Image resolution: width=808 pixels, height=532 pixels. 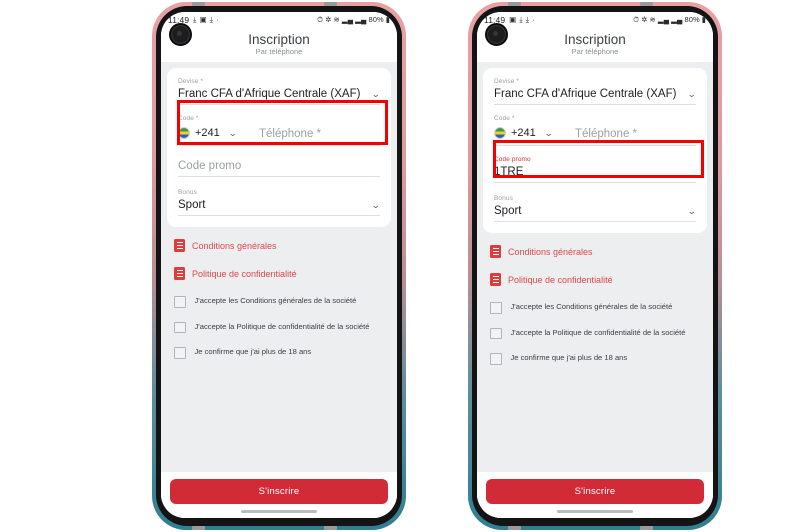 I want to click on link-terms-label: Conditions générales, so click(x=550, y=251).